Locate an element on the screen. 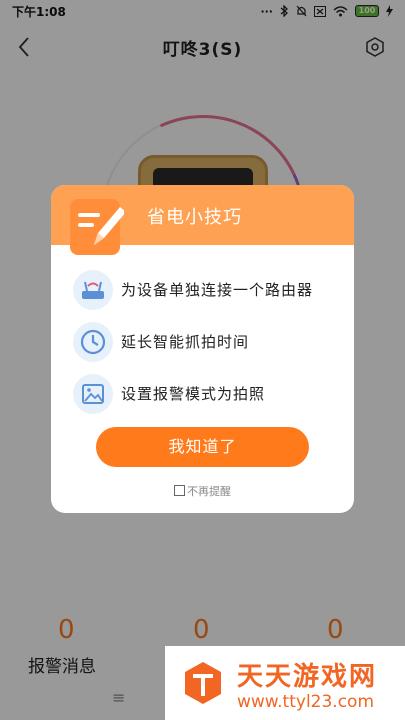  watermark-url: www.ttyl23.com is located at coordinates (306, 702).